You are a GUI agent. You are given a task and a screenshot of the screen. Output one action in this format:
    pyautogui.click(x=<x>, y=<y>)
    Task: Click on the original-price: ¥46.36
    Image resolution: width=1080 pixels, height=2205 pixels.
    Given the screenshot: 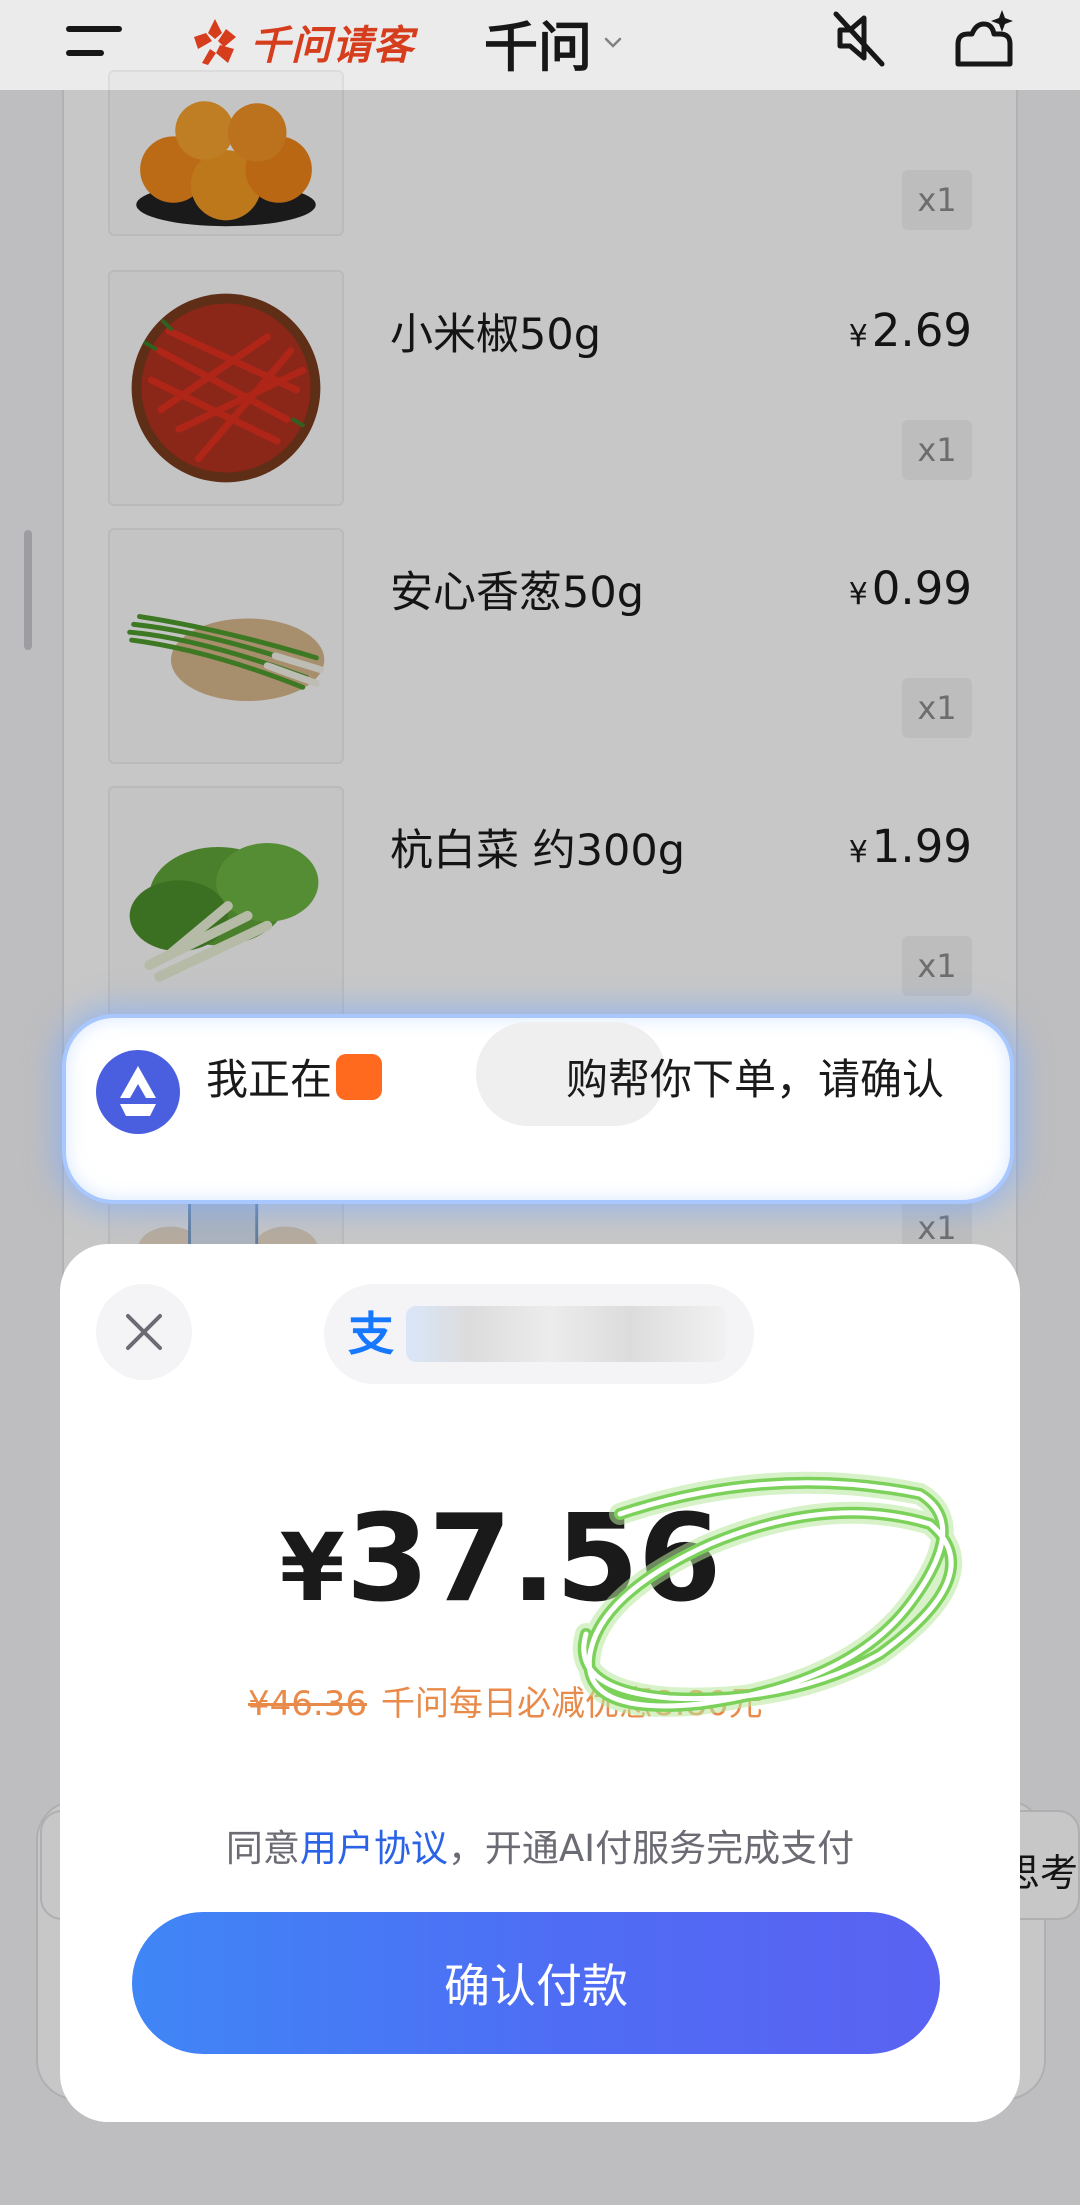 What is the action you would take?
    pyautogui.click(x=307, y=1704)
    